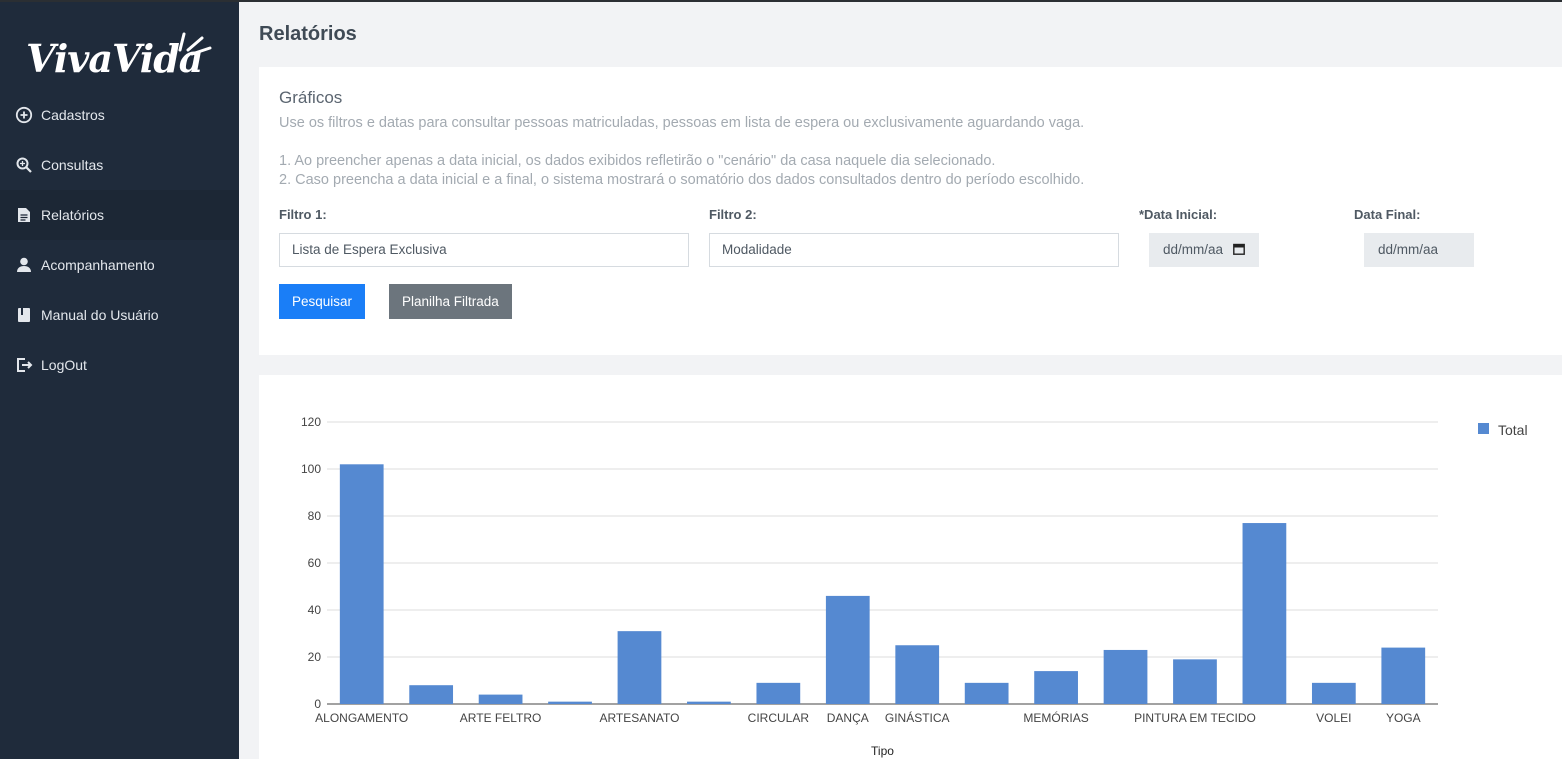 The width and height of the screenshot is (1562, 759). I want to click on sidebar-item-label: Consultas, so click(72, 165).